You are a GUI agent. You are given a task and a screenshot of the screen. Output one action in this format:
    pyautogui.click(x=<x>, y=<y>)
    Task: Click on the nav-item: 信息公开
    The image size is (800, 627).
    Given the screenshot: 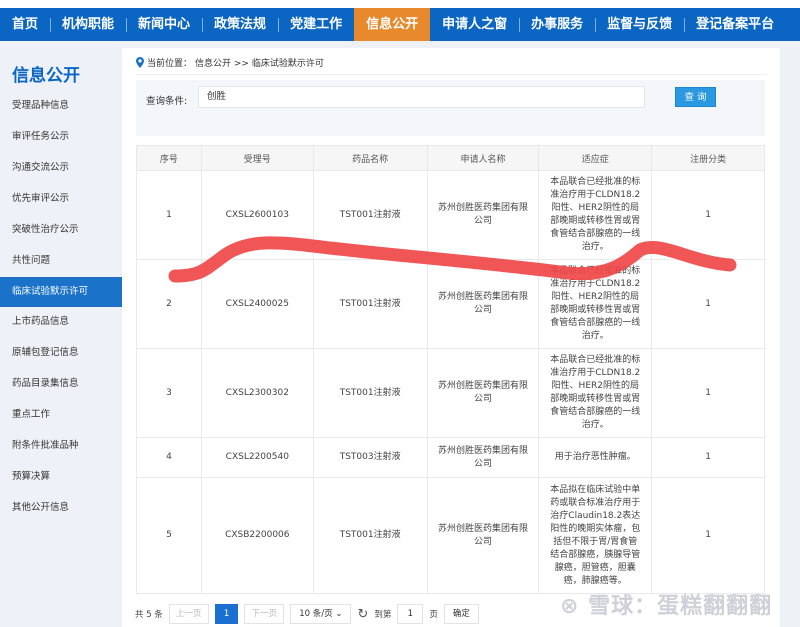 What is the action you would take?
    pyautogui.click(x=392, y=24)
    